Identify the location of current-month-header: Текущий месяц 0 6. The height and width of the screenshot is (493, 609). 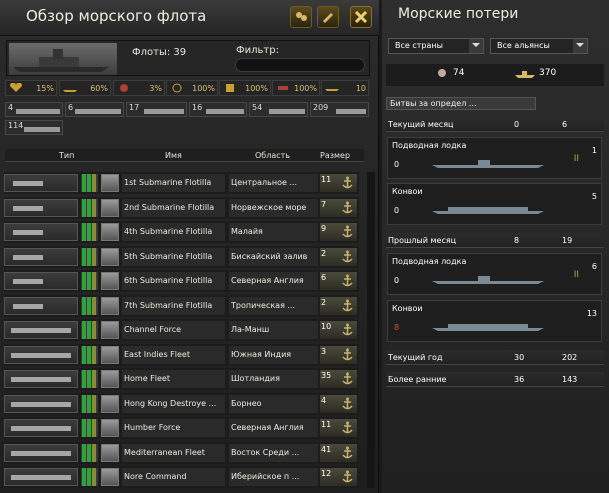
(495, 124).